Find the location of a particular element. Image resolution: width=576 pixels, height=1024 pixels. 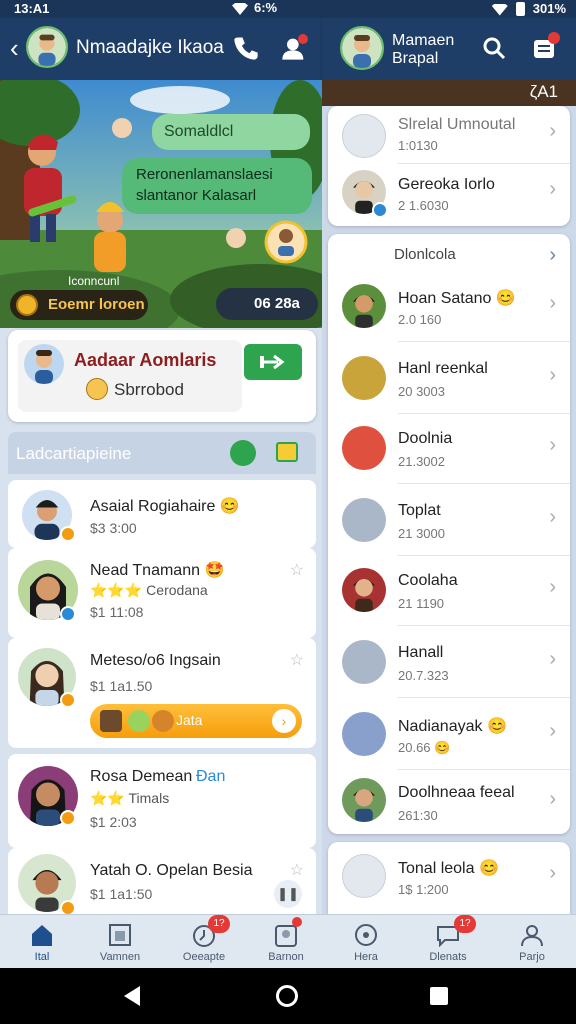

share-button is located at coordinates (273, 362).